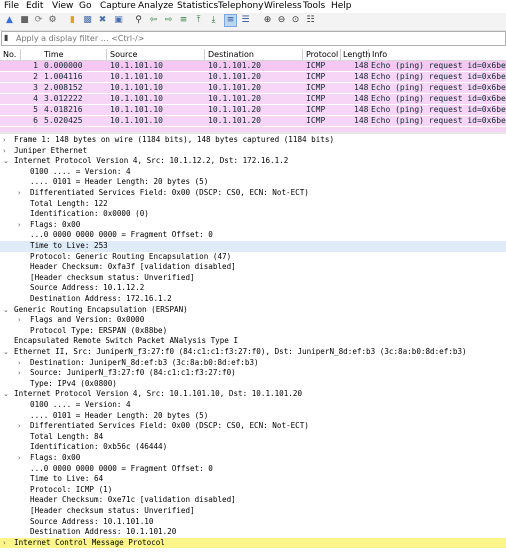 This screenshot has height=556, width=506. I want to click on options-gear-icon: ⚙, so click(52, 20).